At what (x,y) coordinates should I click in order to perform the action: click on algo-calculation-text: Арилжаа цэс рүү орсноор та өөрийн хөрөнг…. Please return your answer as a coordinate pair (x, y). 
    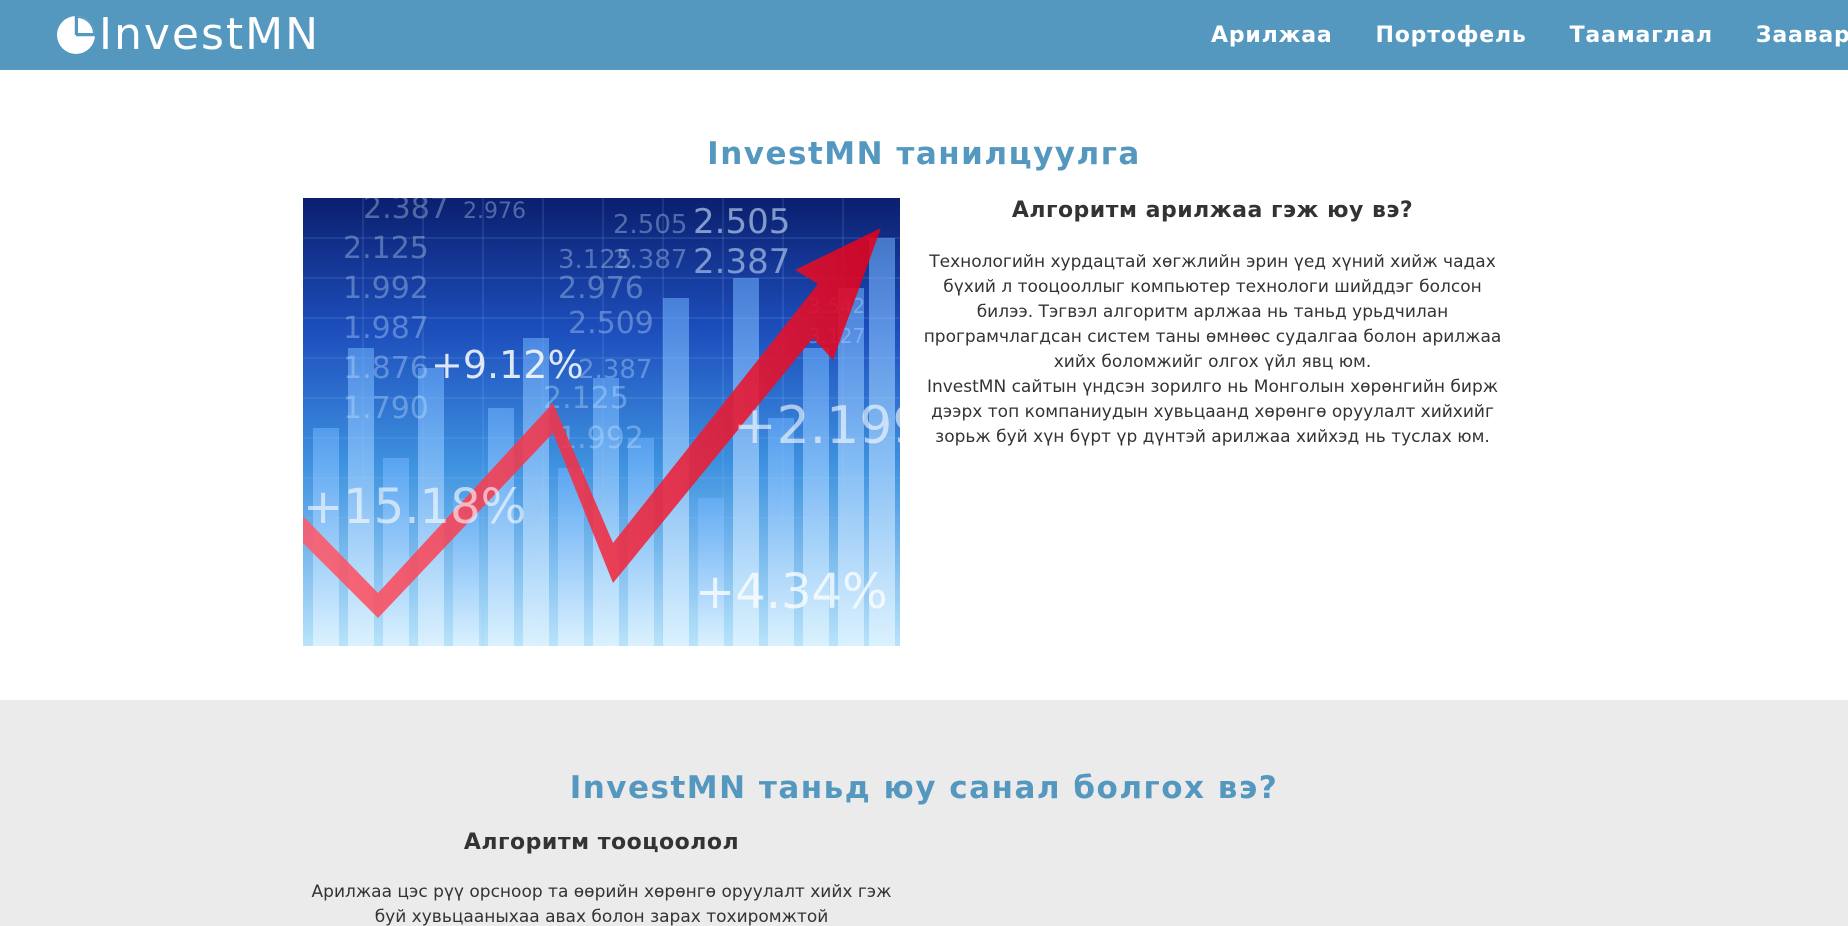
    Looking at the image, I should click on (601, 904).